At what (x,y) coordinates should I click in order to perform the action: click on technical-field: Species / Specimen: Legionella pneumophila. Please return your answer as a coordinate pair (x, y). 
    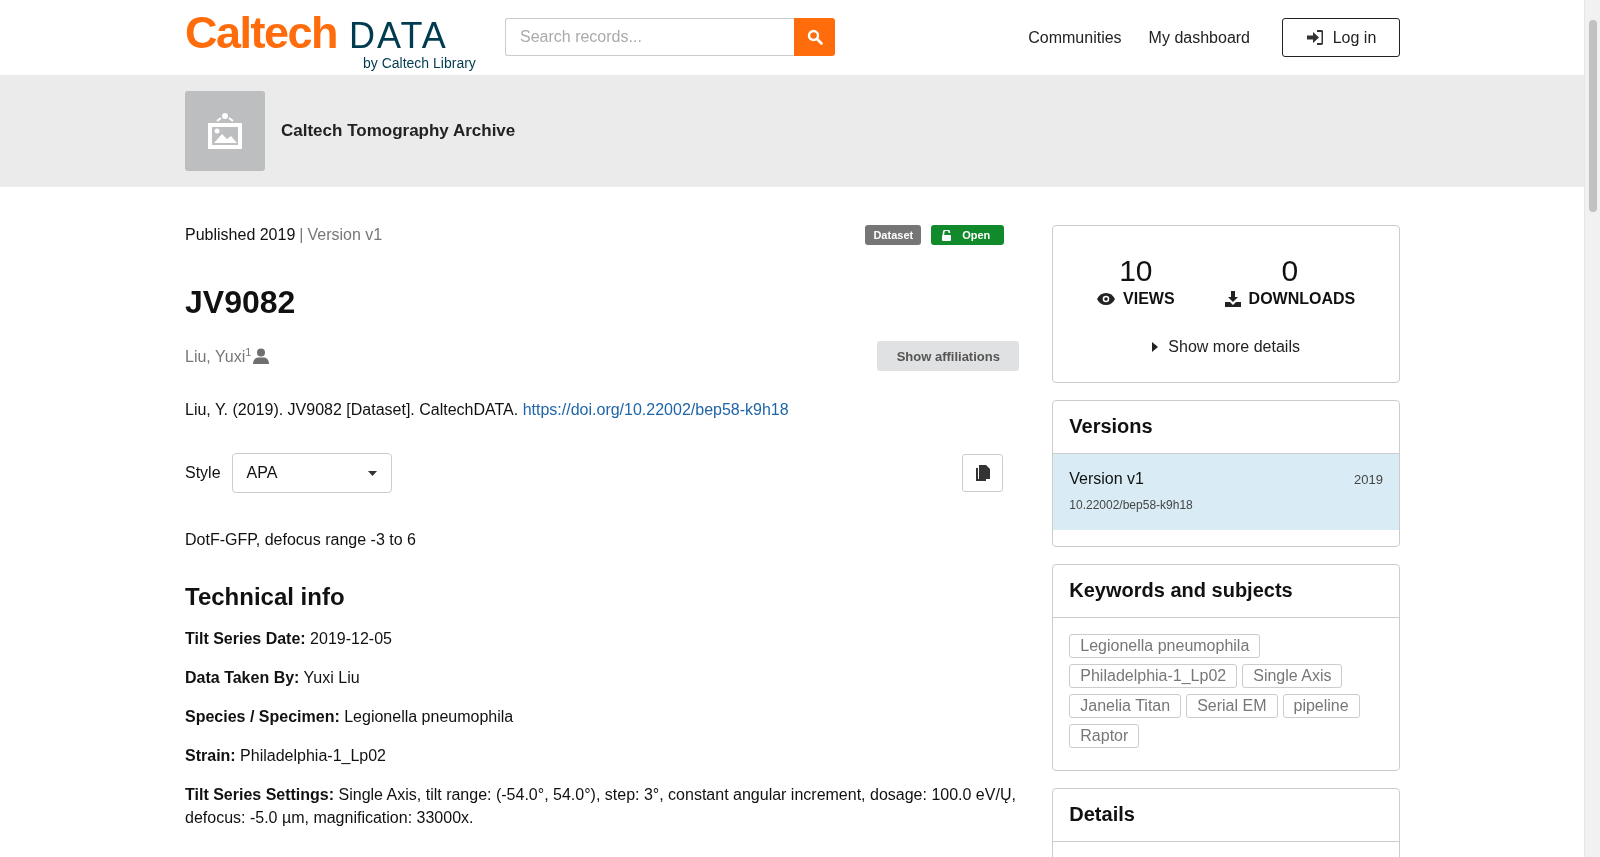
    Looking at the image, I should click on (602, 717).